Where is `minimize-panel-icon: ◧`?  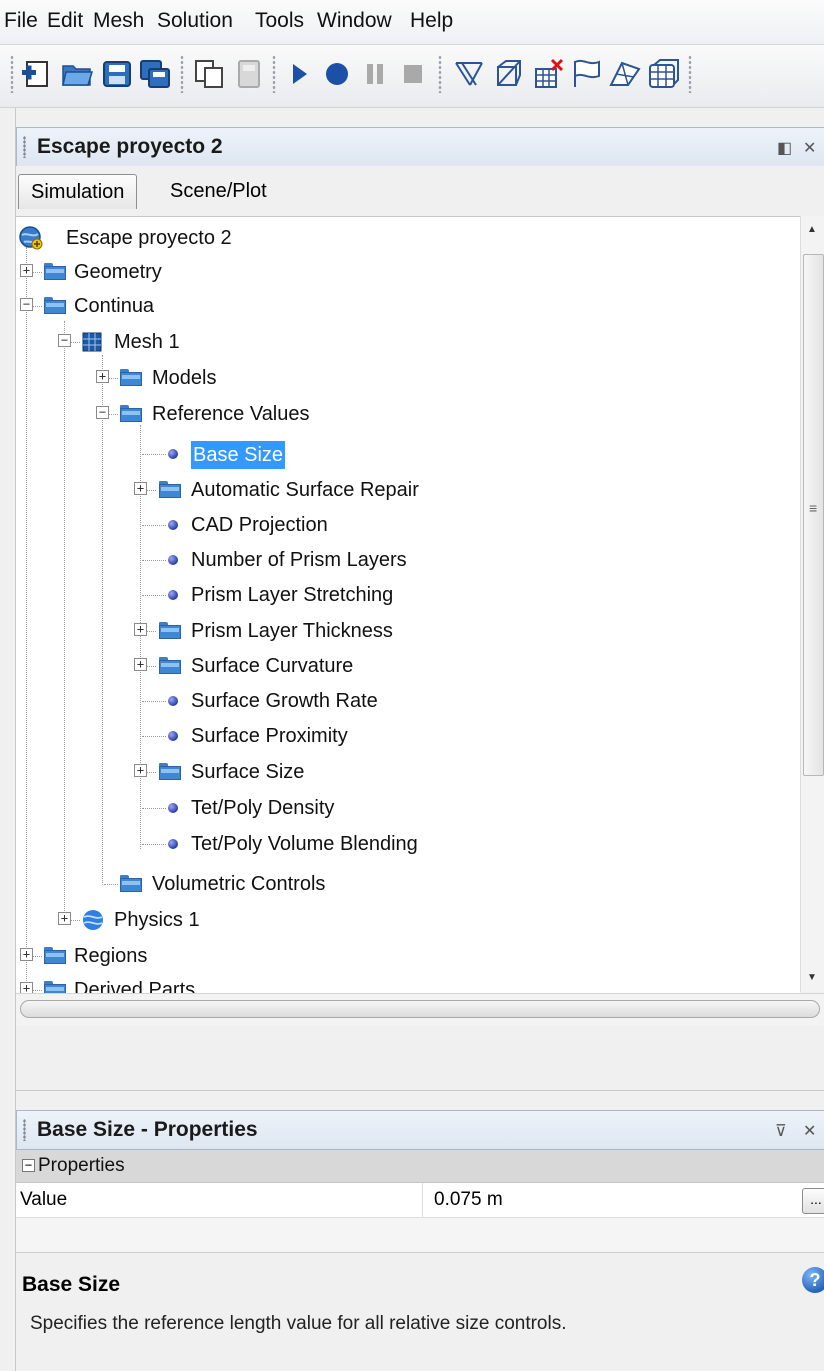
minimize-panel-icon: ◧ is located at coordinates (784, 148).